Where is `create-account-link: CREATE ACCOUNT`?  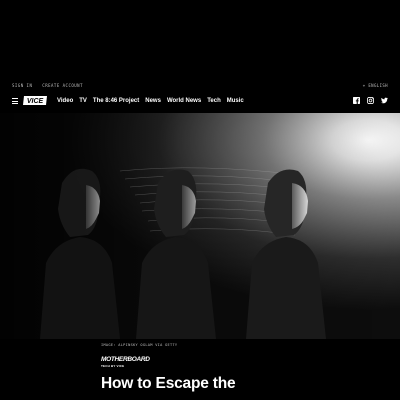 create-account-link: CREATE ACCOUNT is located at coordinates (62, 85).